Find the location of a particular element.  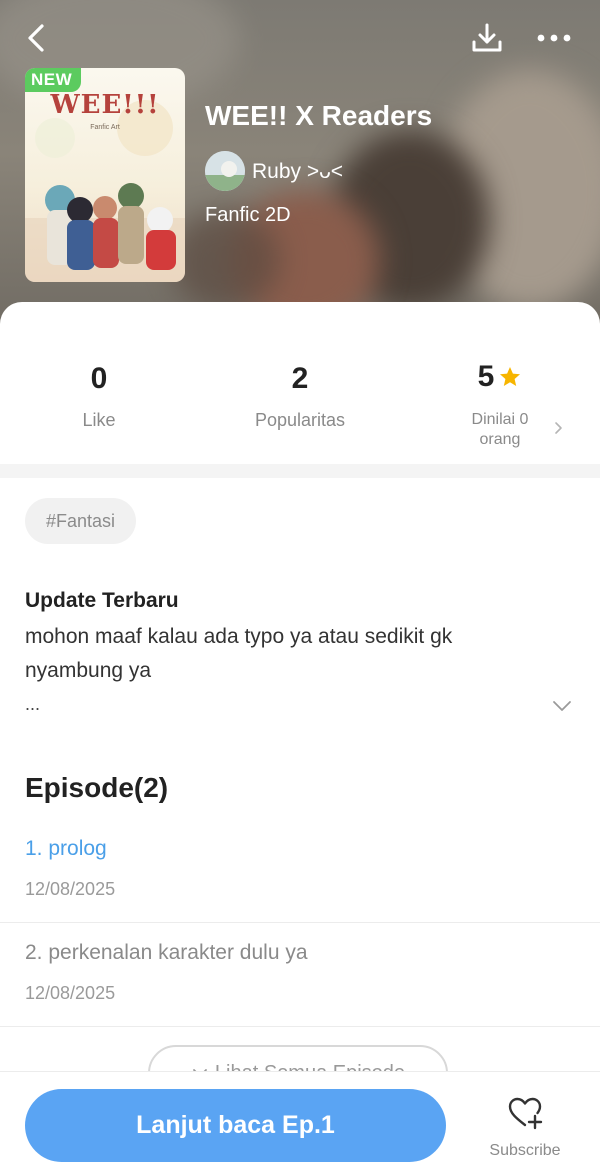

author-avatar is located at coordinates (225, 171).